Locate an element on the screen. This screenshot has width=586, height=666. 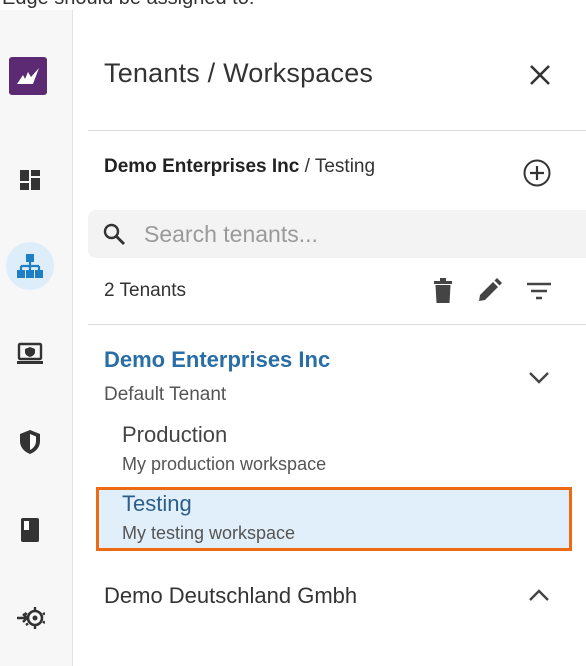
filter-button is located at coordinates (539, 291).